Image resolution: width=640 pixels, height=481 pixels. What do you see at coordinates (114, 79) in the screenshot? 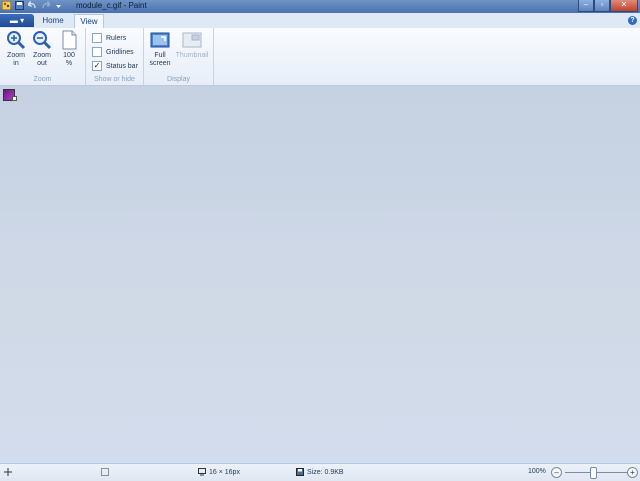
I see `show-hide-group-label: Show or hide` at bounding box center [114, 79].